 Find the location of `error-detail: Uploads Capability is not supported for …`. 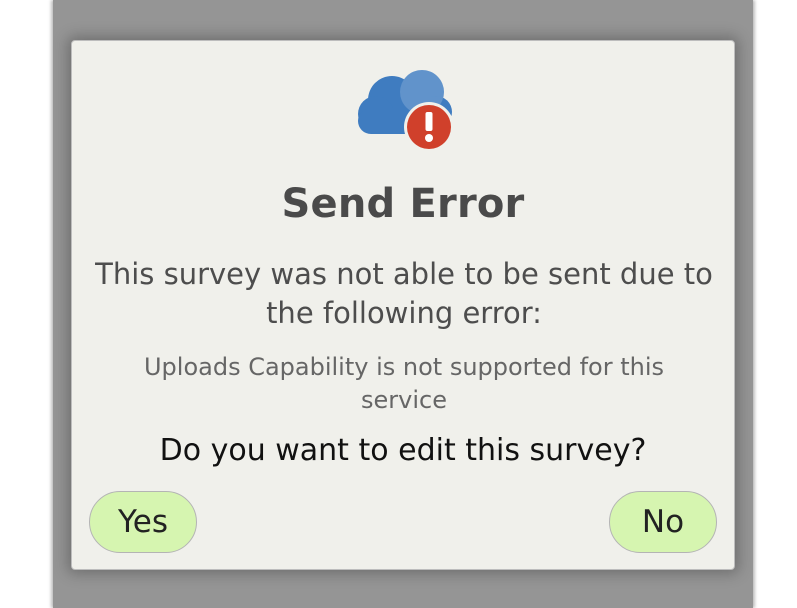

error-detail: Uploads Capability is not supported for … is located at coordinates (404, 383).